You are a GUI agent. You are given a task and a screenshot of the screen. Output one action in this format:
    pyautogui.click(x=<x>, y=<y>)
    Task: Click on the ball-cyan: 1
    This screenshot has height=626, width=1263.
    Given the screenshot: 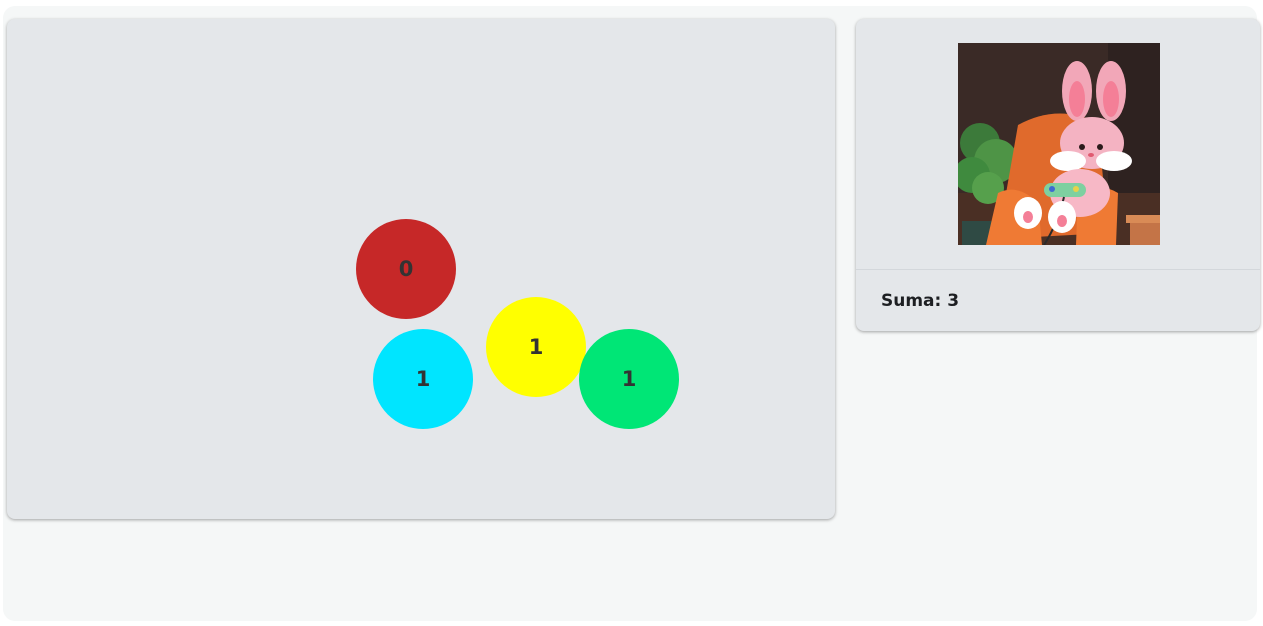 What is the action you would take?
    pyautogui.click(x=423, y=379)
    